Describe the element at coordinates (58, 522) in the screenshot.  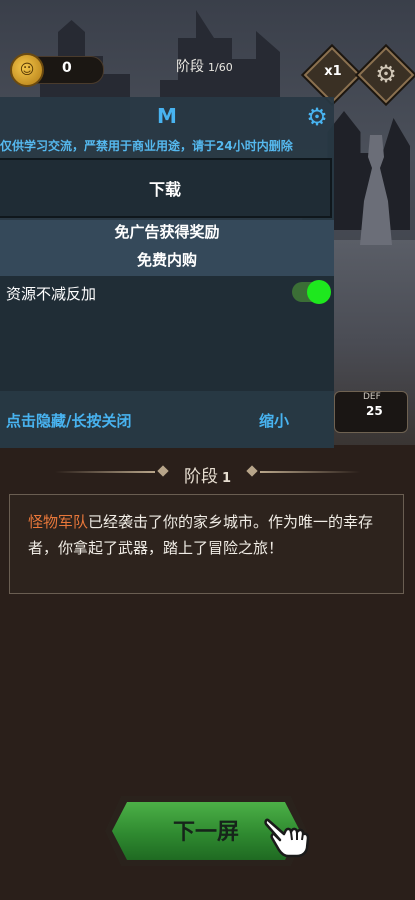
I see `story-highlight: 怪物军队` at that location.